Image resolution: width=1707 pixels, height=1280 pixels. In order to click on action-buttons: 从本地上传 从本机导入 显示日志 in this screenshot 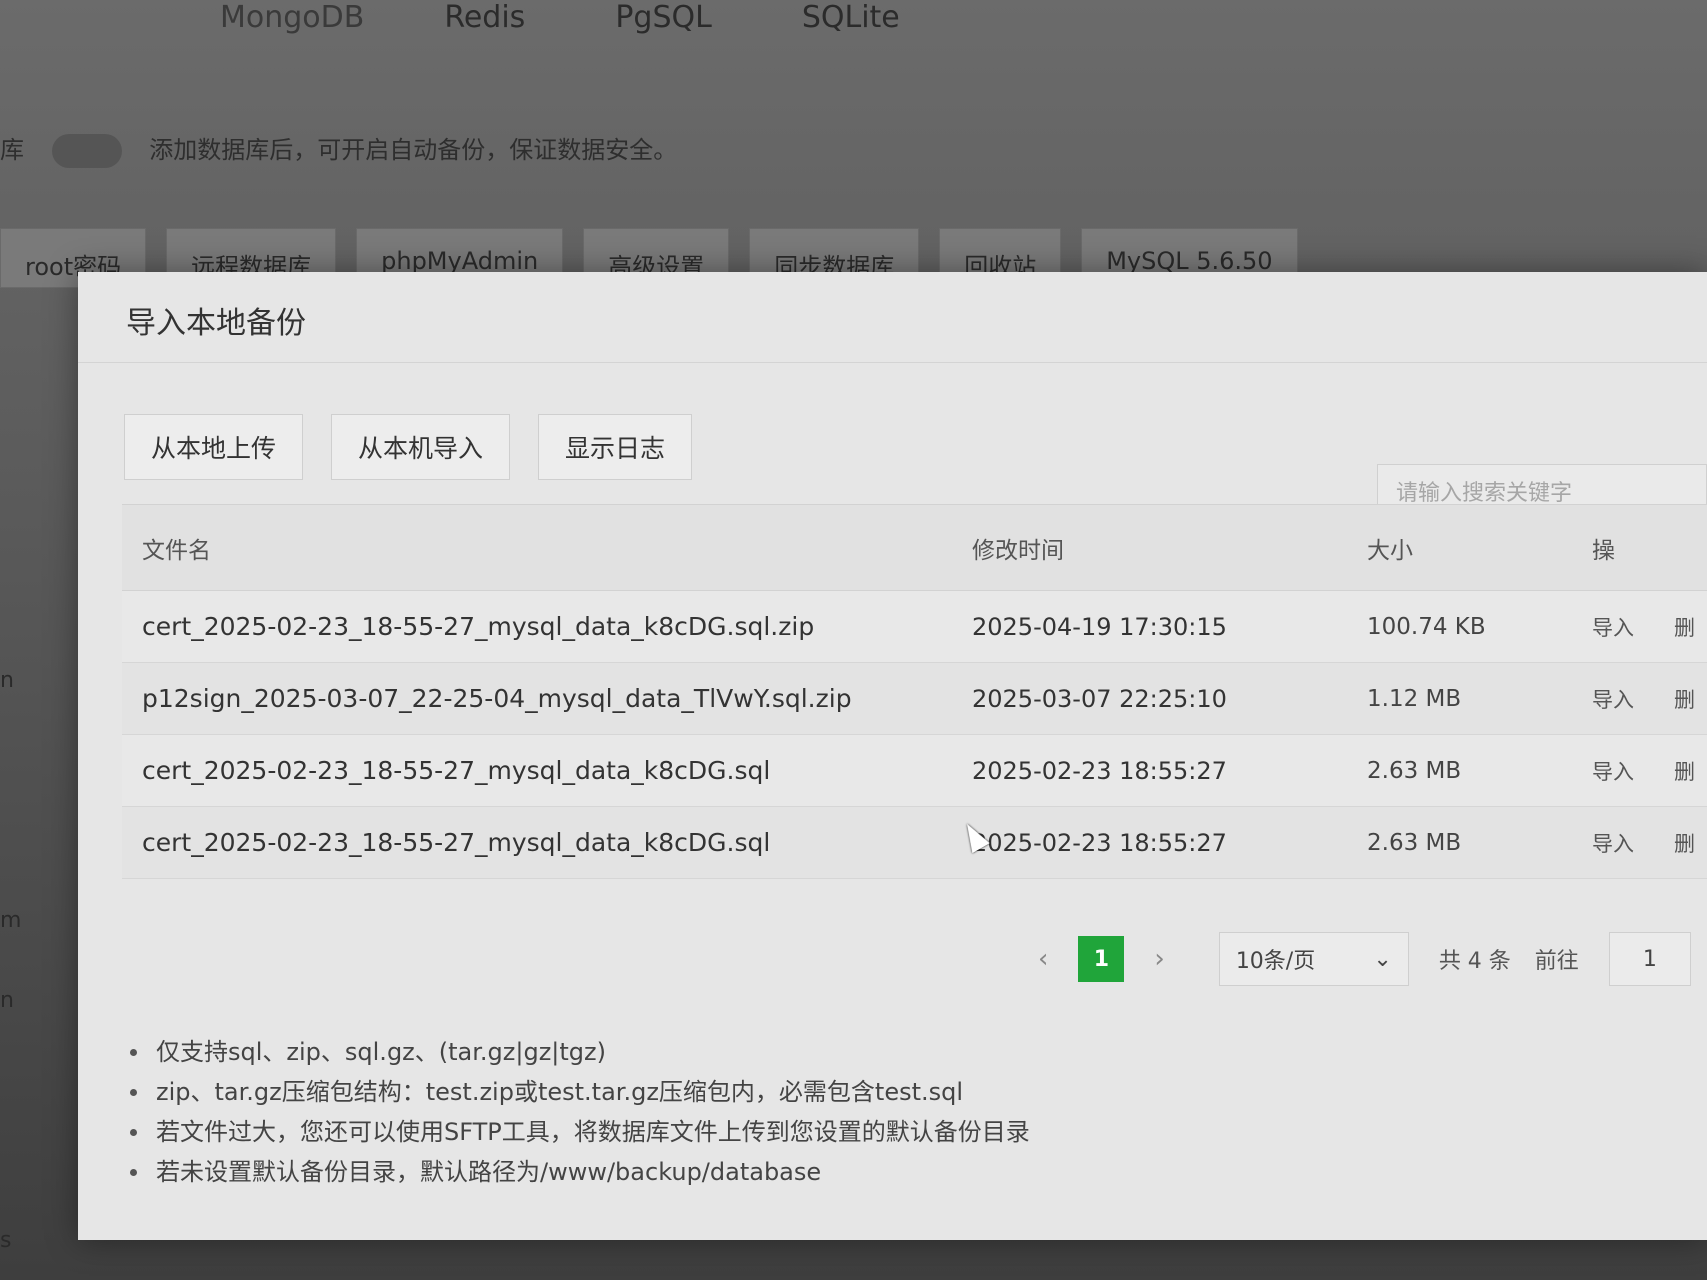, I will do `click(408, 447)`.